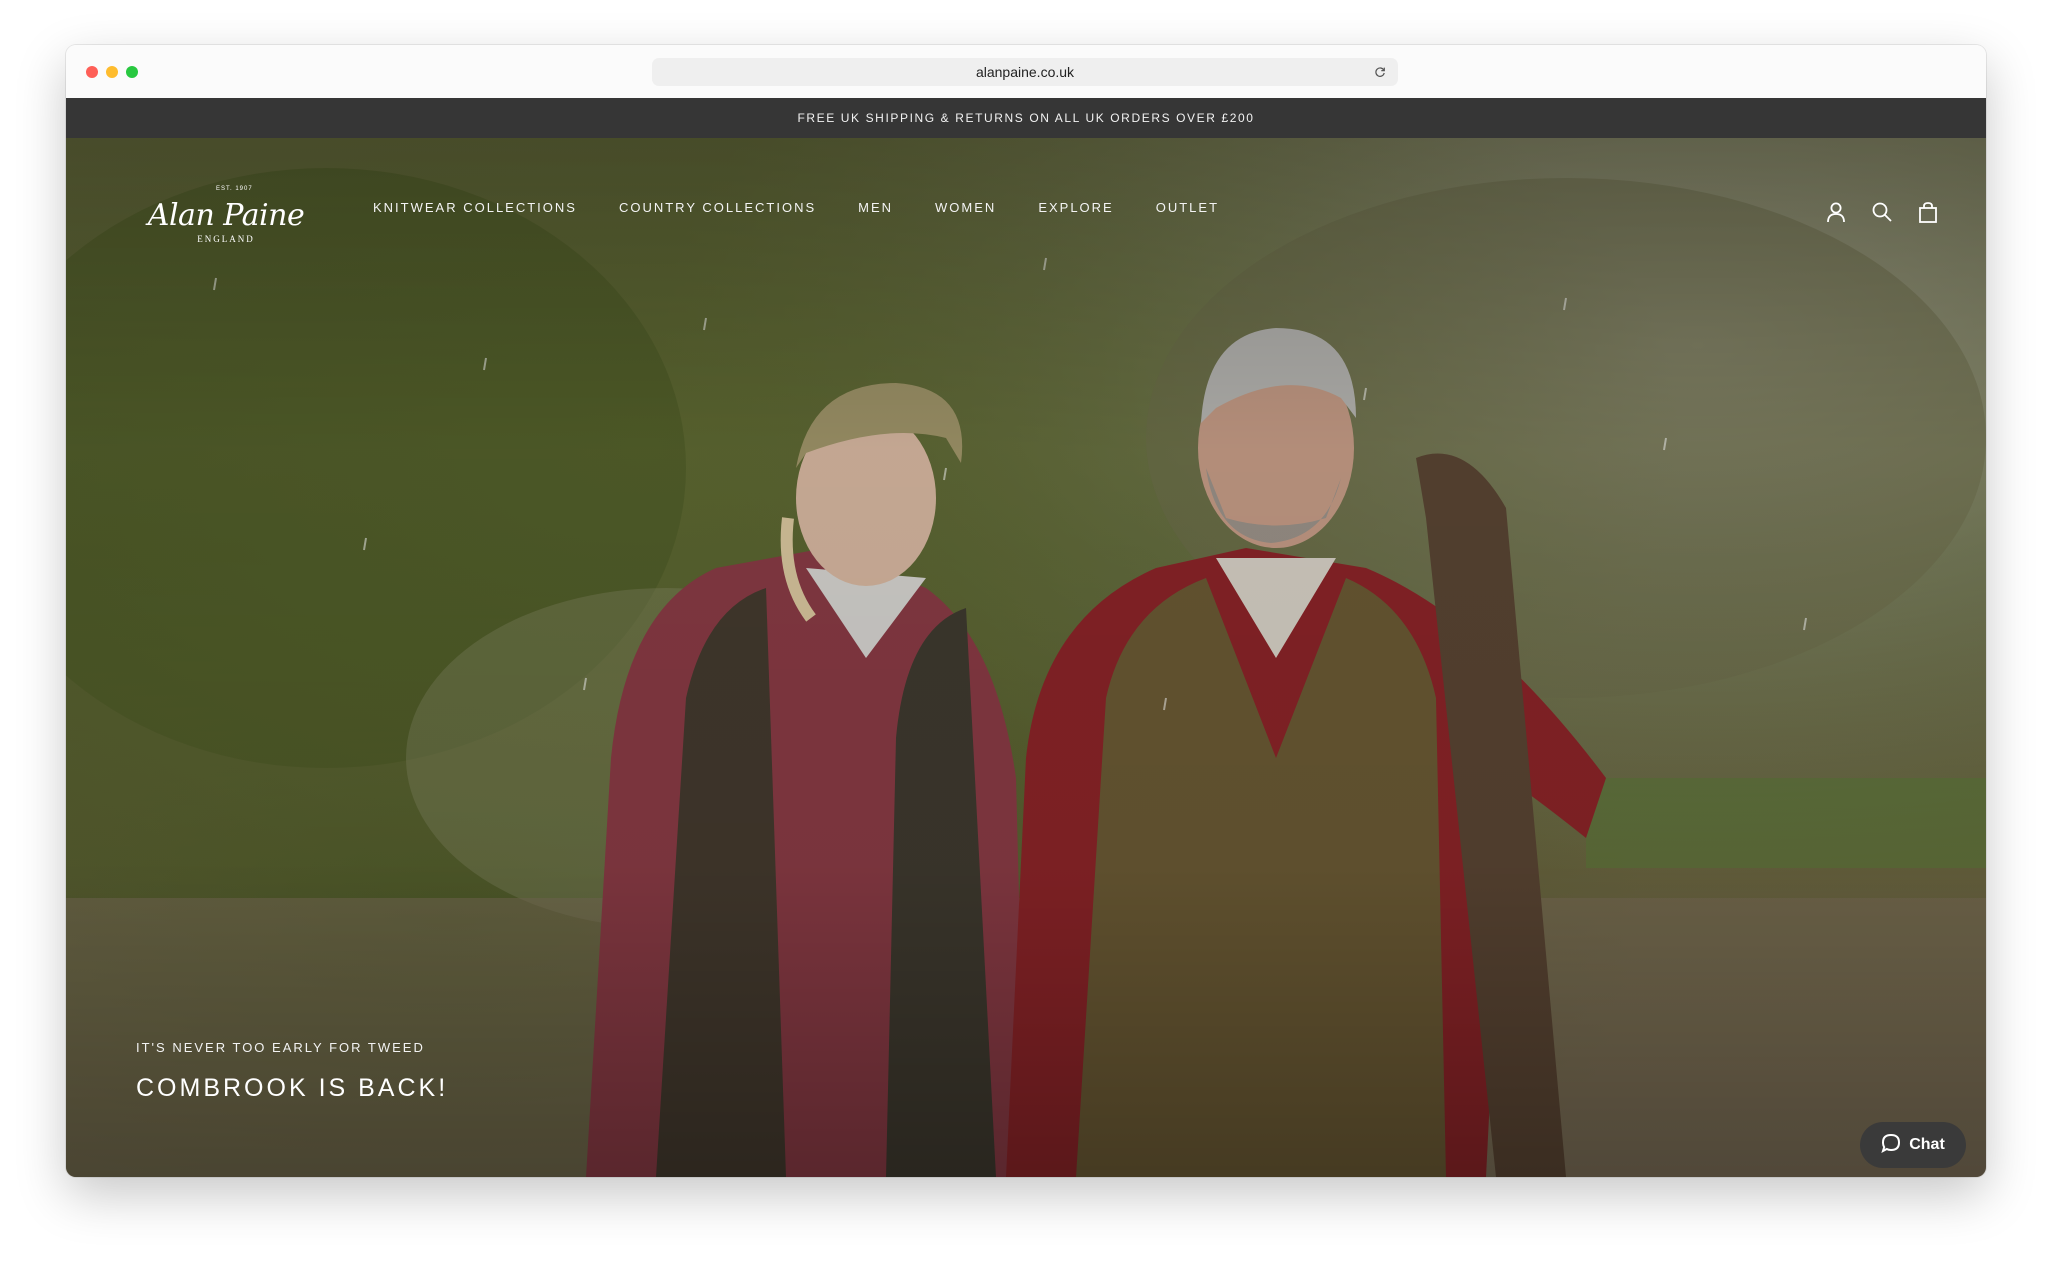  What do you see at coordinates (1075, 207) in the screenshot?
I see `nav-item-explore: EXPLORE` at bounding box center [1075, 207].